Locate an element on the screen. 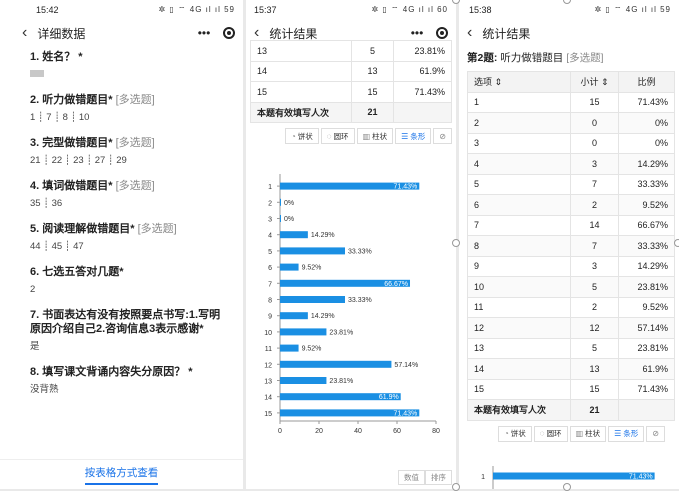  question-title-text: 8. 填写课文背诵内容失分原因？ * is located at coordinates (111, 372).